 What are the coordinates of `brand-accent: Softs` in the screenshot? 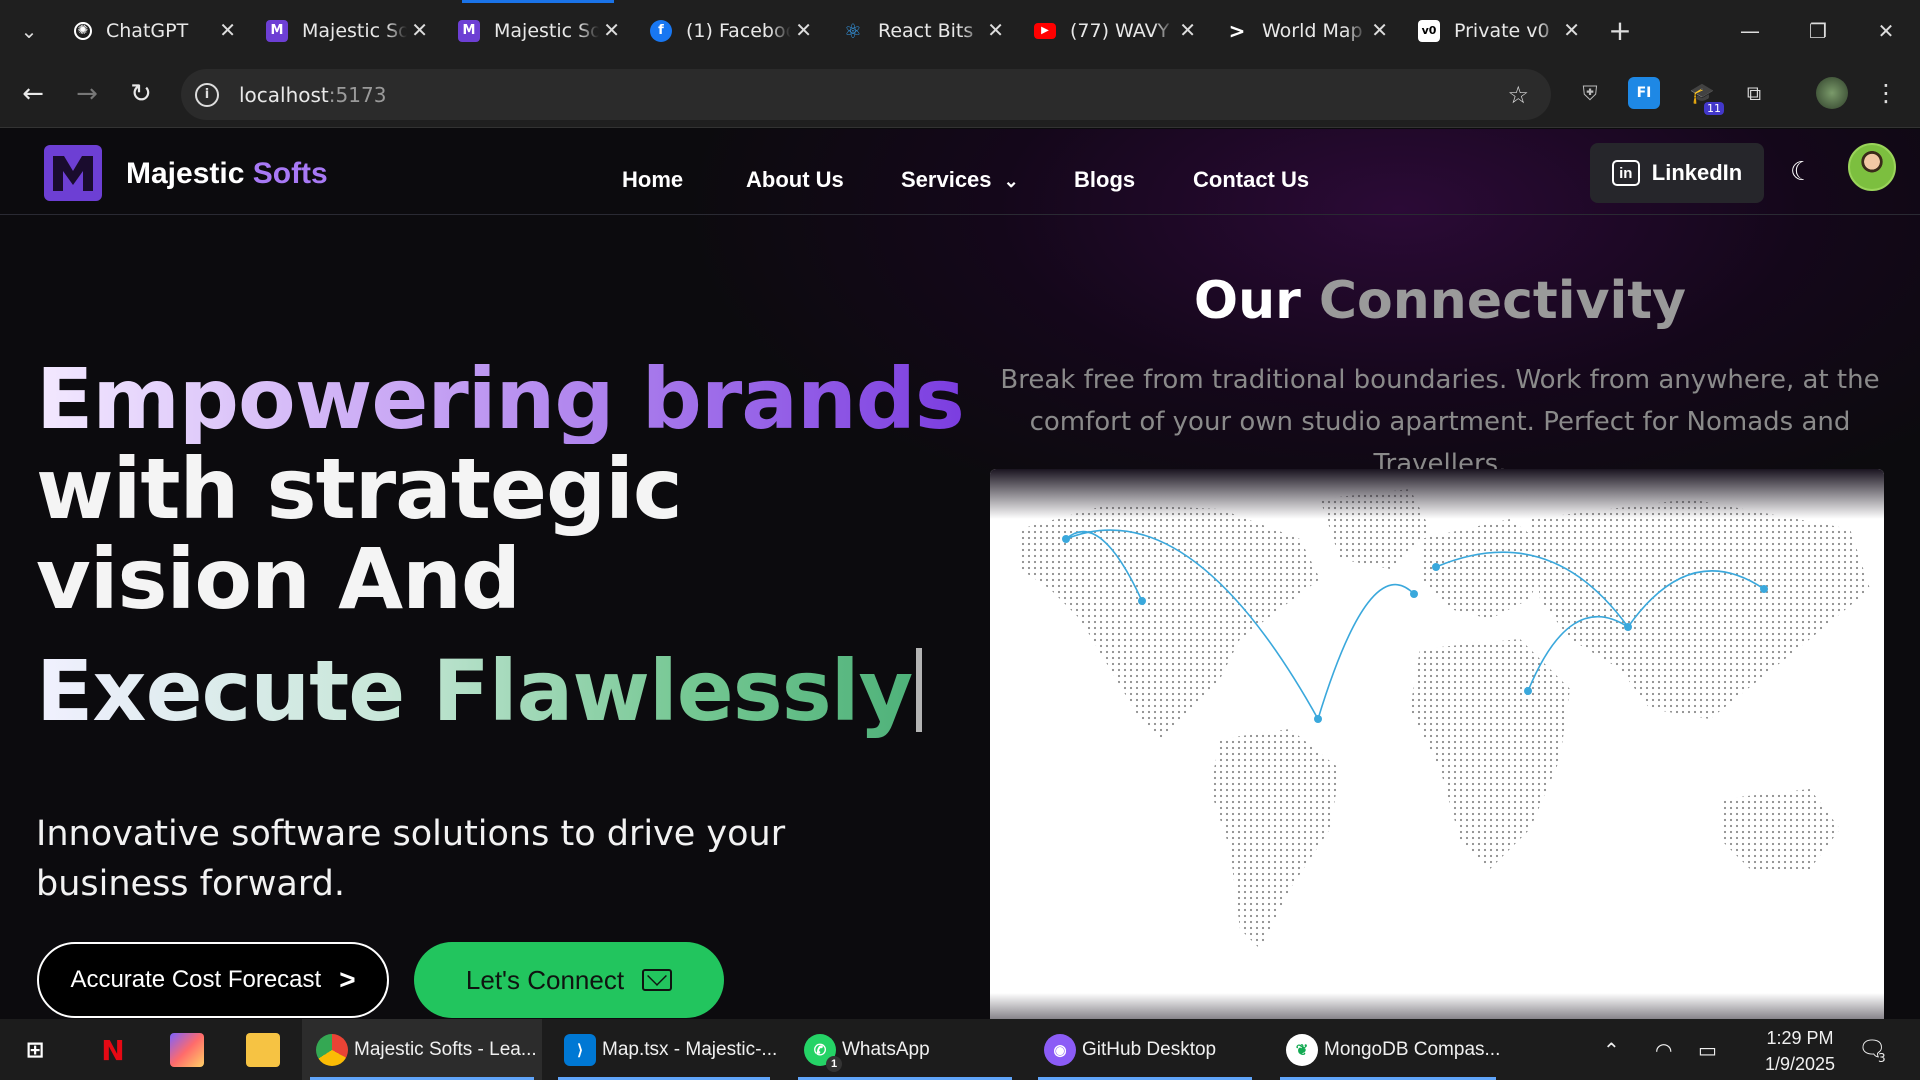 It's located at (290, 173).